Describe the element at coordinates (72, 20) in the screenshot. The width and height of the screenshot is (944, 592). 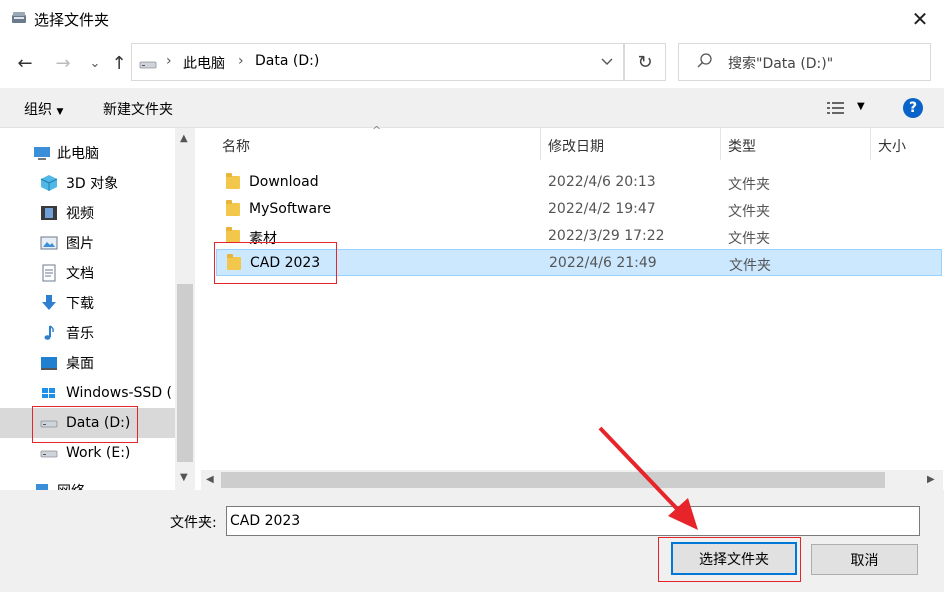
I see `window-title: 选择文件夹` at that location.